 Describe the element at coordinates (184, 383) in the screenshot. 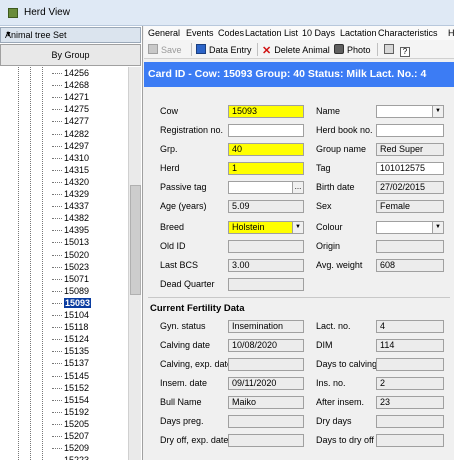

I see `insem-date-label: Insem. date` at that location.